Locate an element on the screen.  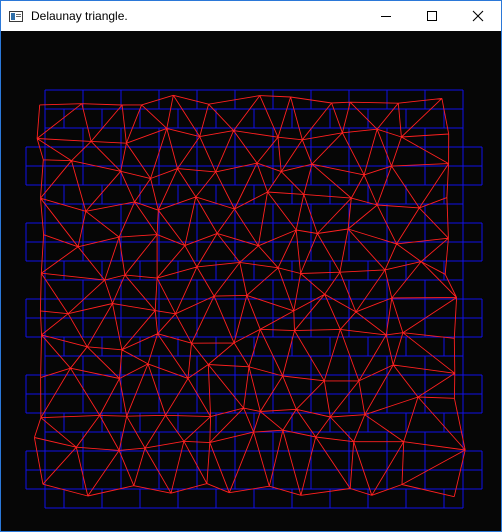
maximize-icon is located at coordinates (432, 16).